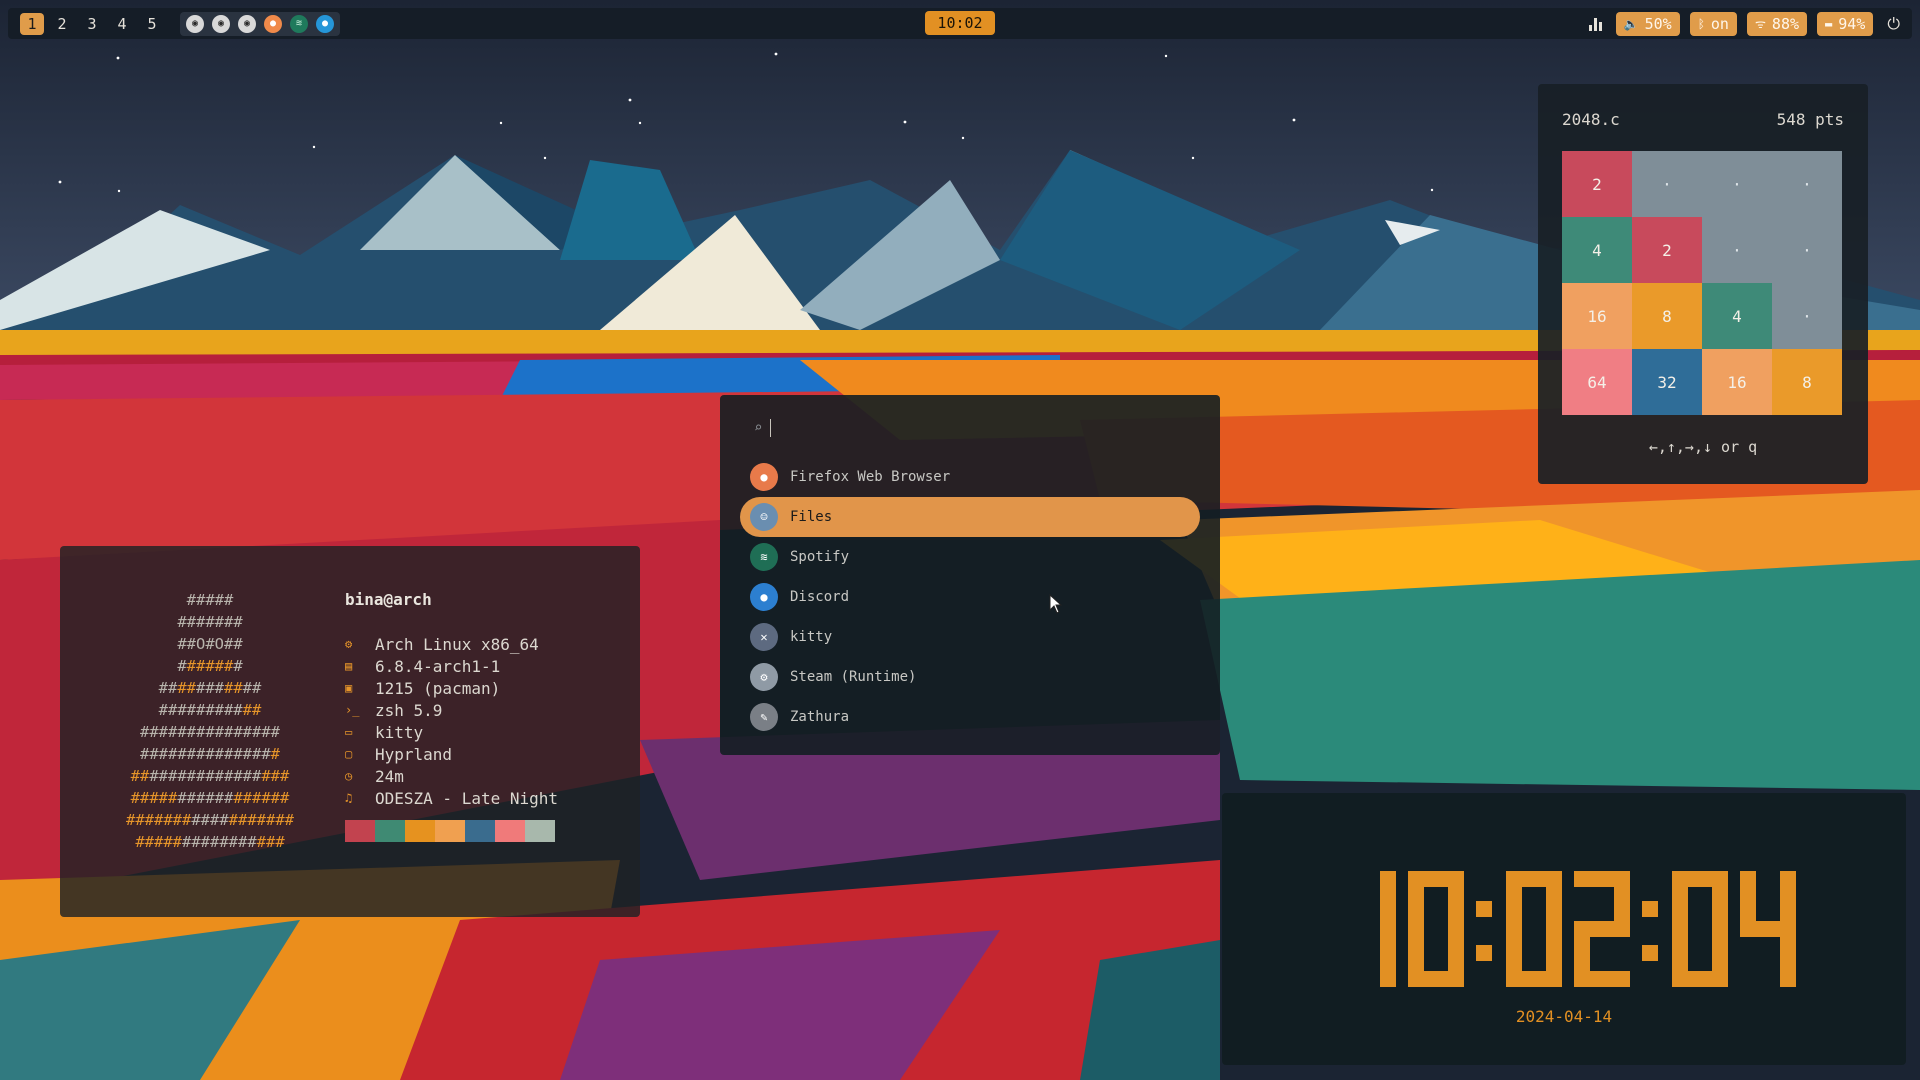 This screenshot has height=1080, width=1920. What do you see at coordinates (260, 23) in the screenshot?
I see `running-apps-tray: ◉ ◉ ◉ ● ≋ ●` at bounding box center [260, 23].